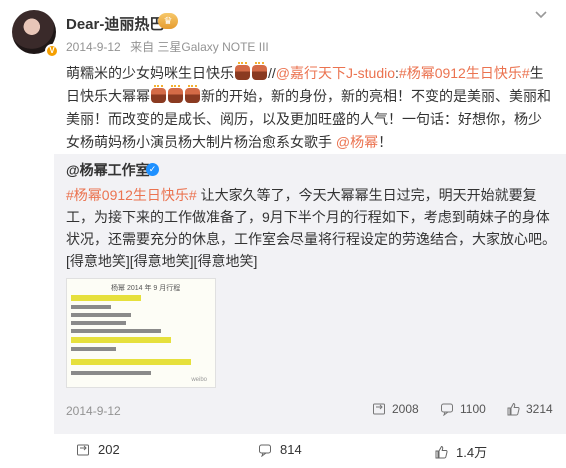 The height and width of the screenshot is (468, 566). I want to click on more-chevron-icon, so click(541, 17).